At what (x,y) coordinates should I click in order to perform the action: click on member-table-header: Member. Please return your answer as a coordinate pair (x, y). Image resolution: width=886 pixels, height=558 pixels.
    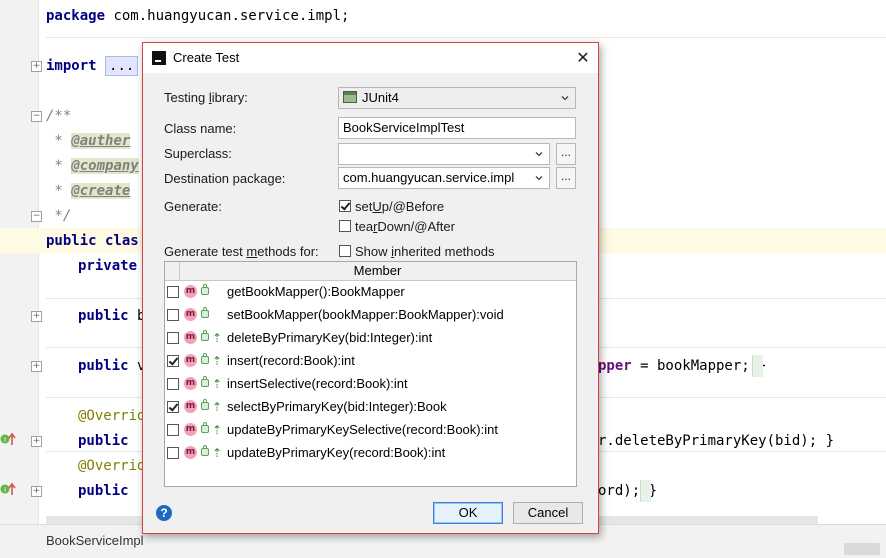
    Looking at the image, I should click on (370, 271).